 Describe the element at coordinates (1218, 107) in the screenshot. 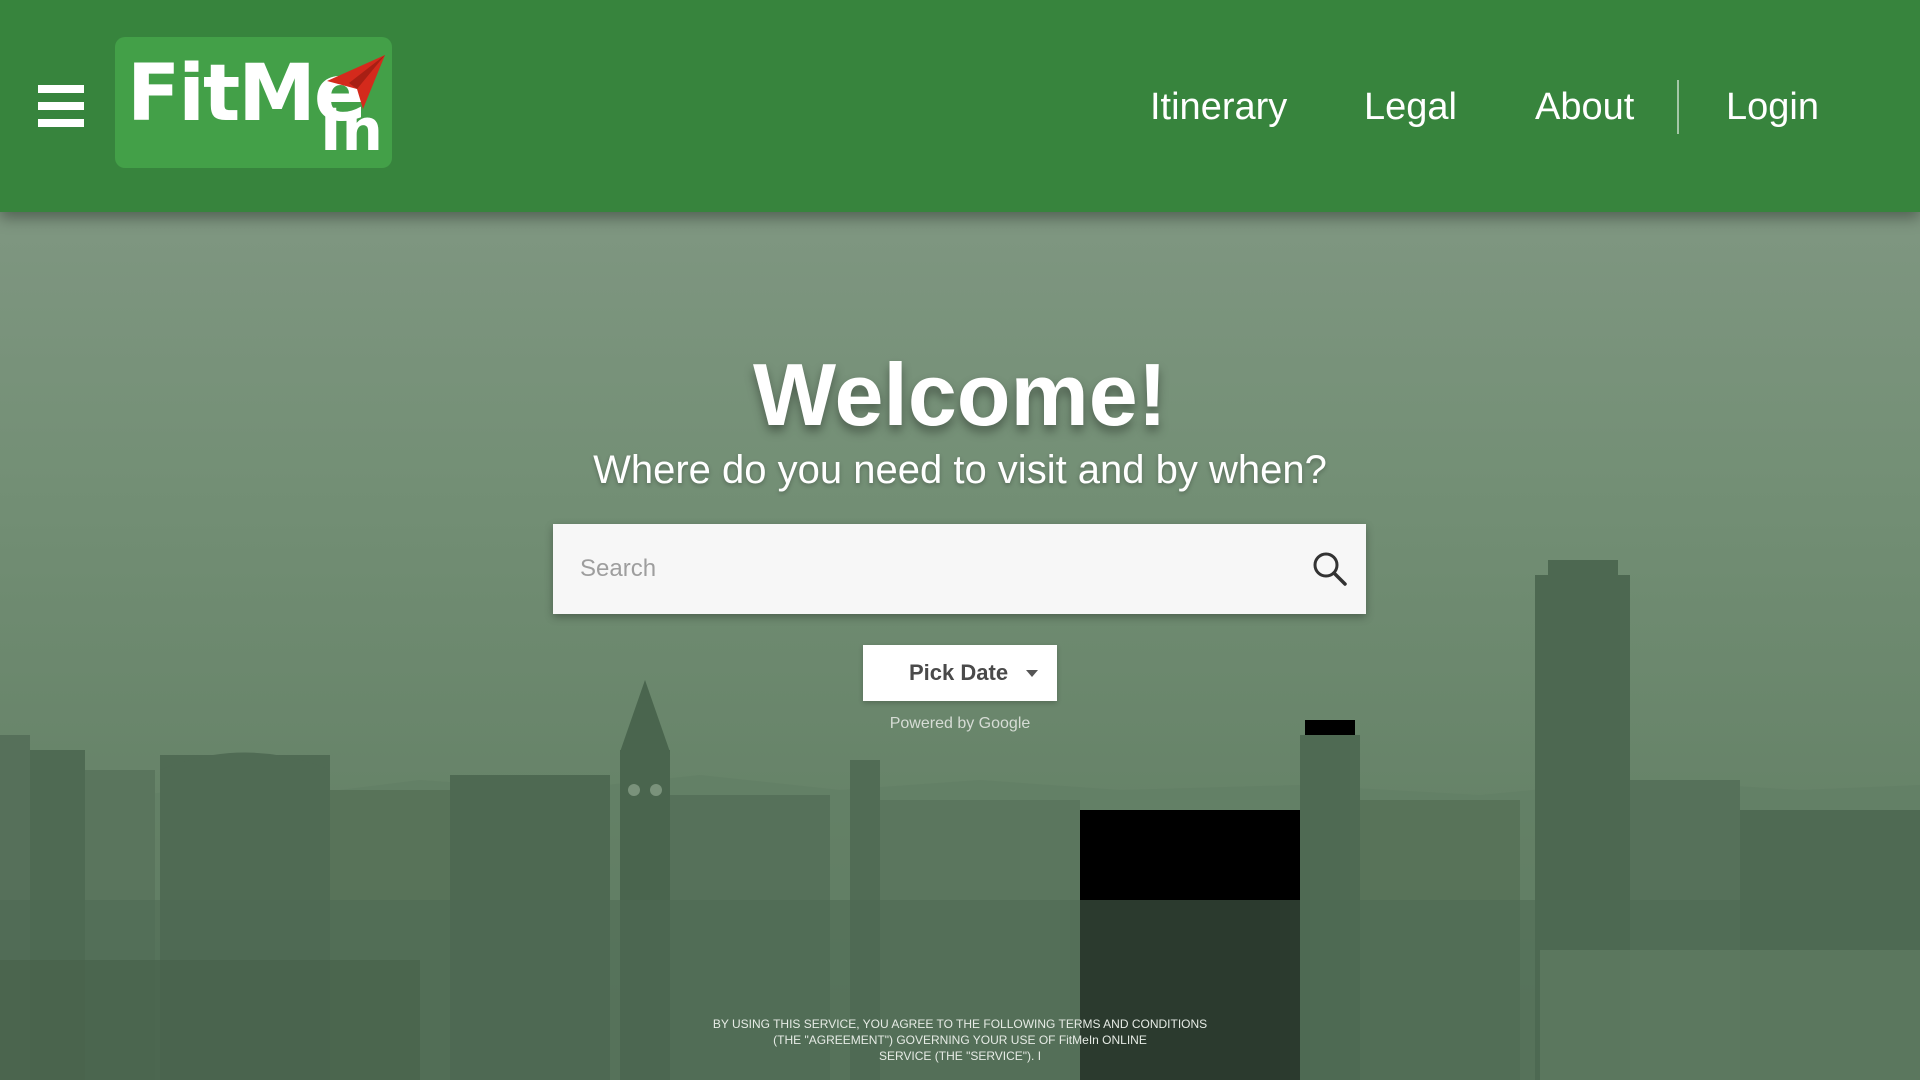

I see `nav-itinerary-link: Itinerary` at that location.